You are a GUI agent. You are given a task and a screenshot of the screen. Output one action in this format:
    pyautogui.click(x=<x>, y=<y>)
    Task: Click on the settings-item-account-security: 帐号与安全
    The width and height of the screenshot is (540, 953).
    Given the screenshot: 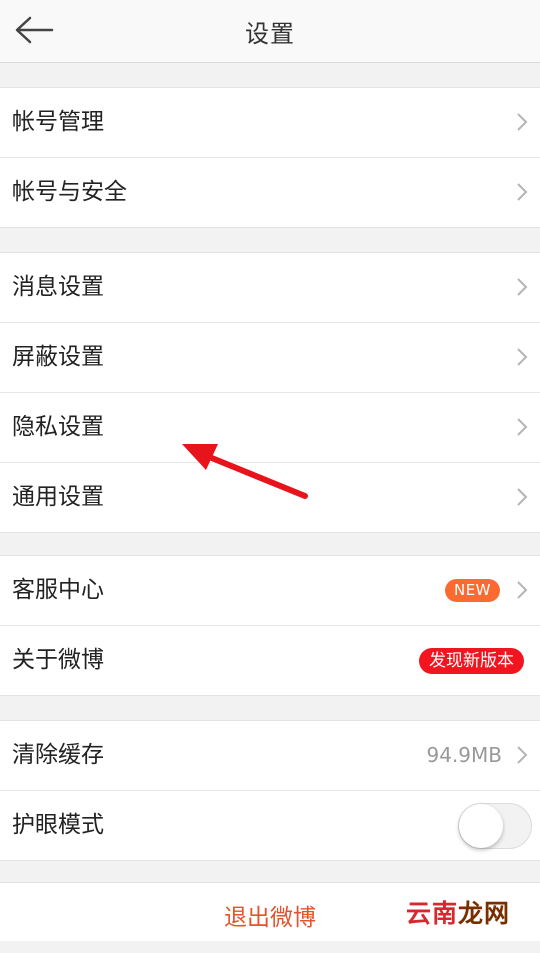 What is the action you would take?
    pyautogui.click(x=270, y=192)
    